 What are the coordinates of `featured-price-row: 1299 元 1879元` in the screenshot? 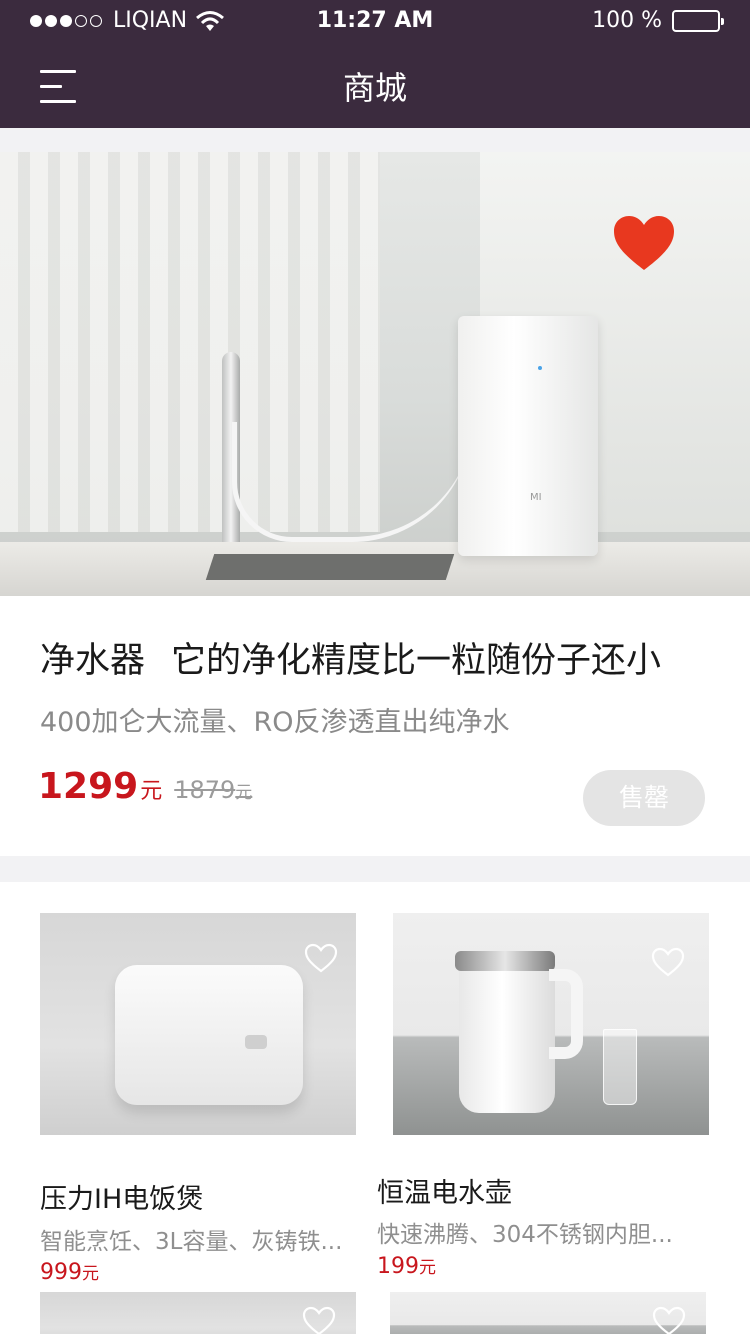 It's located at (145, 786).